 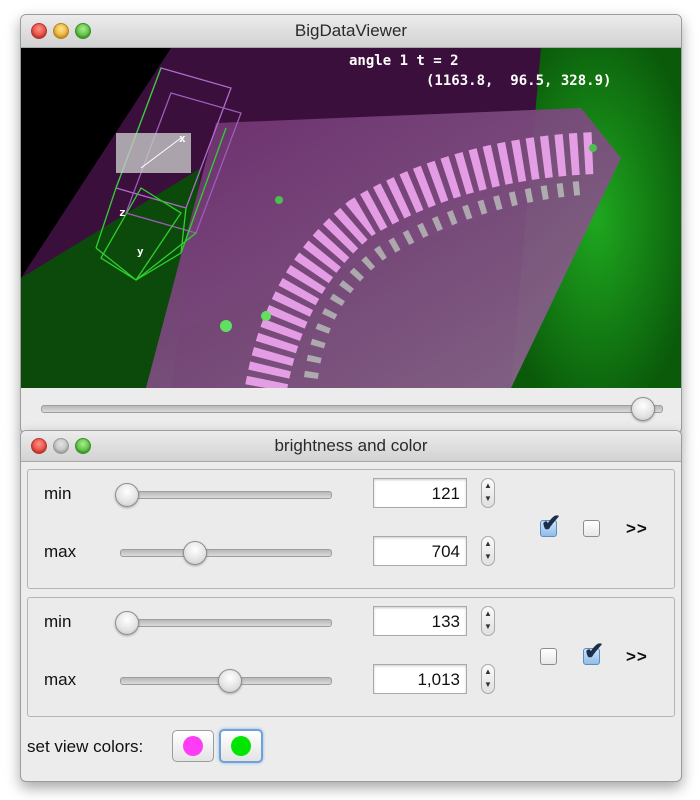 I want to click on color-button-green, so click(x=241, y=746).